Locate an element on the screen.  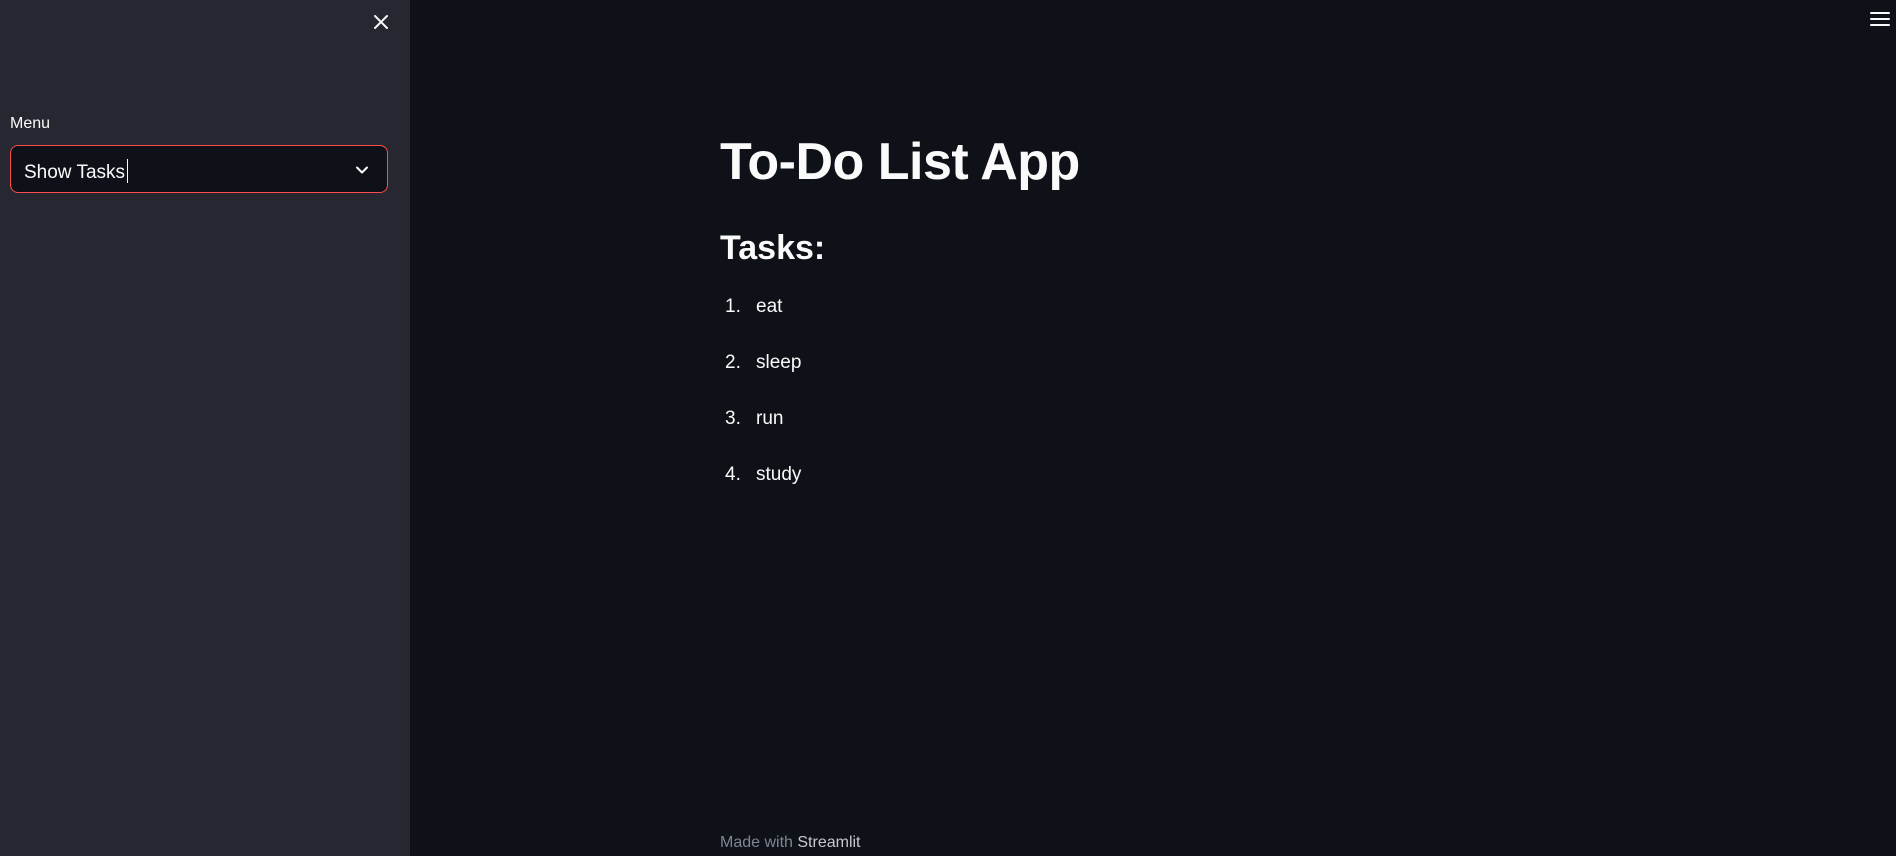
task-text: study is located at coordinates (779, 474).